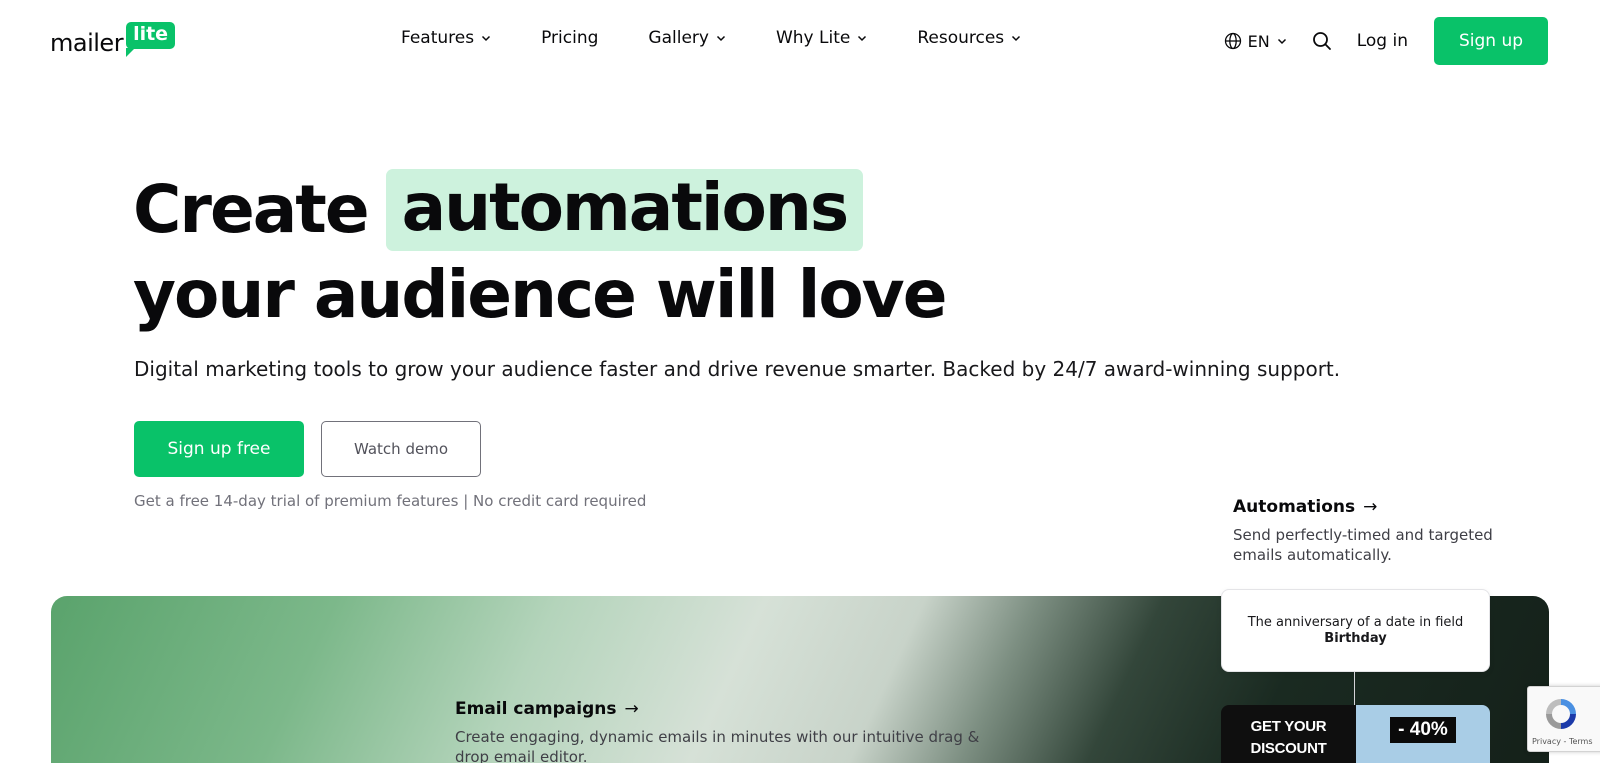 The height and width of the screenshot is (763, 1600). I want to click on trigger-description: The anniversary of a date in field, so click(1355, 622).